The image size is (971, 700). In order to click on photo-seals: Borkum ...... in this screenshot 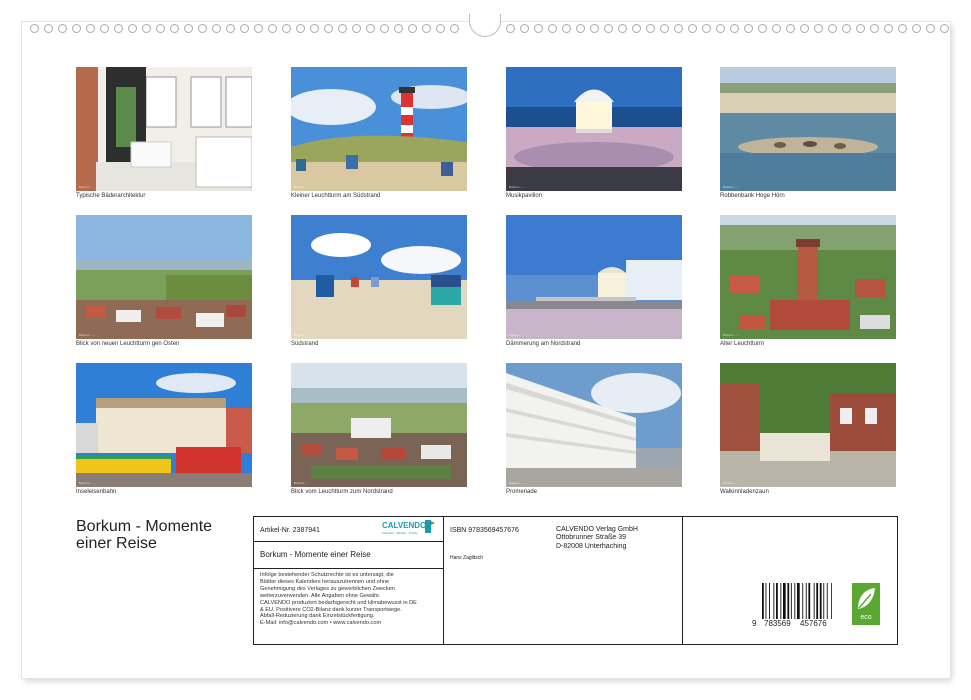, I will do `click(808, 129)`.